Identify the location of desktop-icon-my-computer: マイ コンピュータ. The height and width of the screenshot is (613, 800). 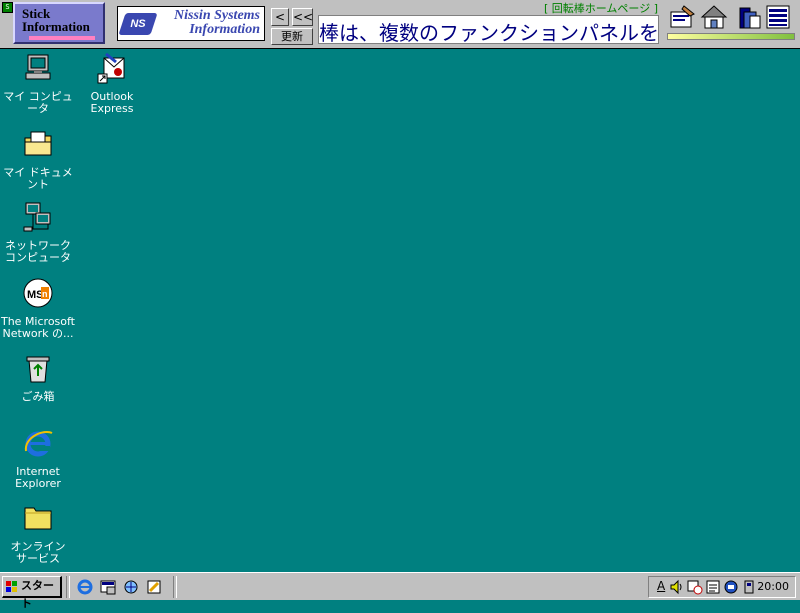
(38, 83).